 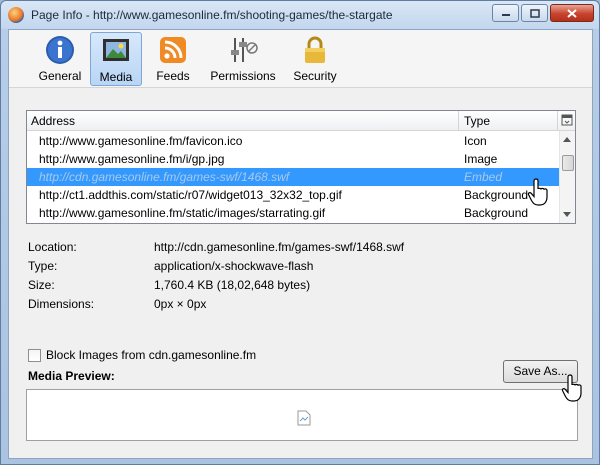 I want to click on minimize-button, so click(x=505, y=13).